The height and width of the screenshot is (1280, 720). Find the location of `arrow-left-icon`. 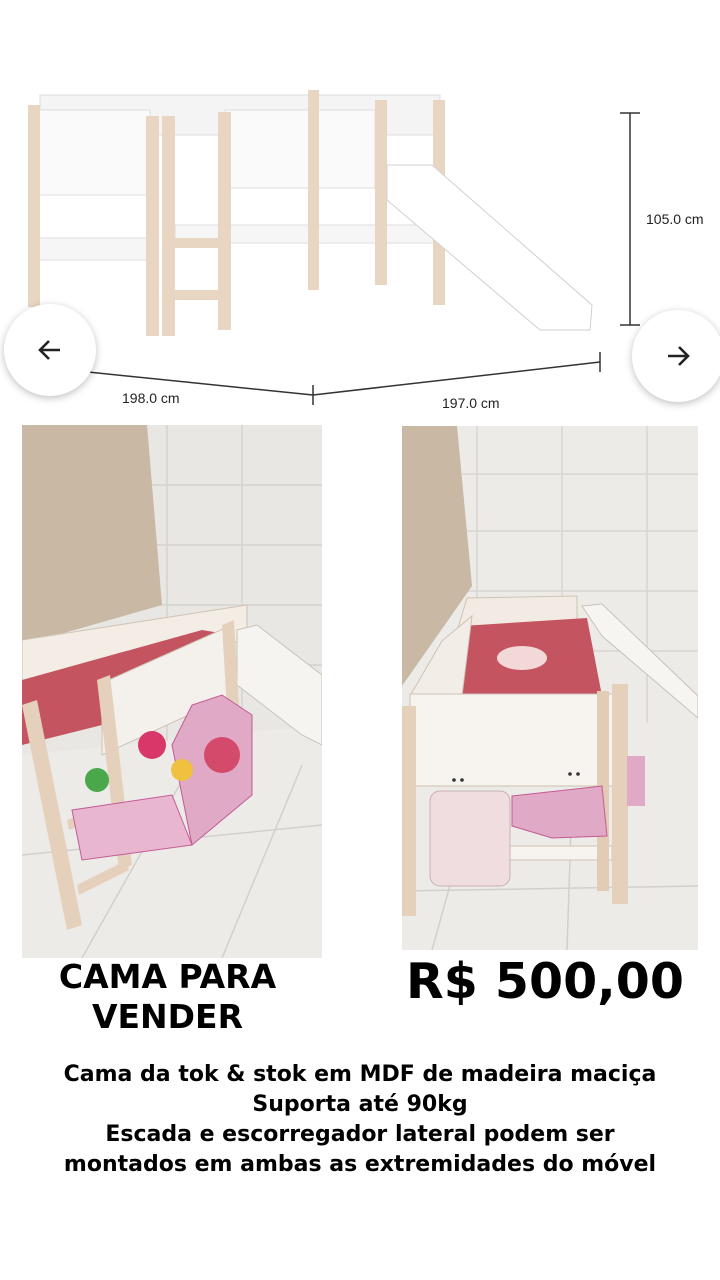

arrow-left-icon is located at coordinates (49, 350).